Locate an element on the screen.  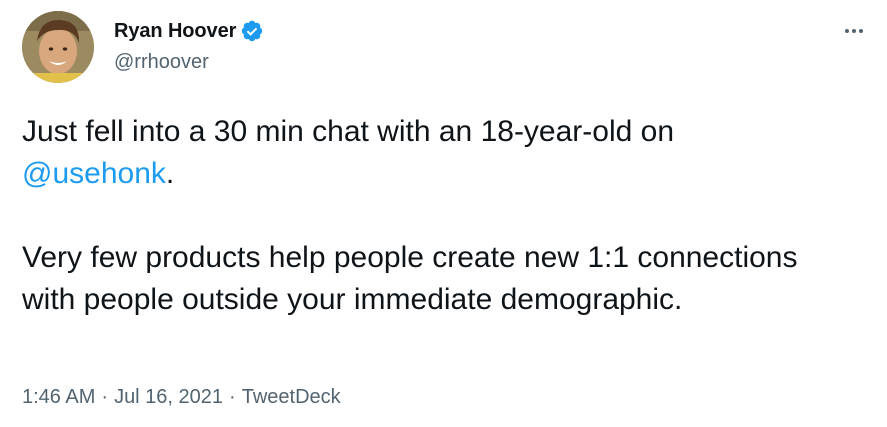
avatar is located at coordinates (58, 47).